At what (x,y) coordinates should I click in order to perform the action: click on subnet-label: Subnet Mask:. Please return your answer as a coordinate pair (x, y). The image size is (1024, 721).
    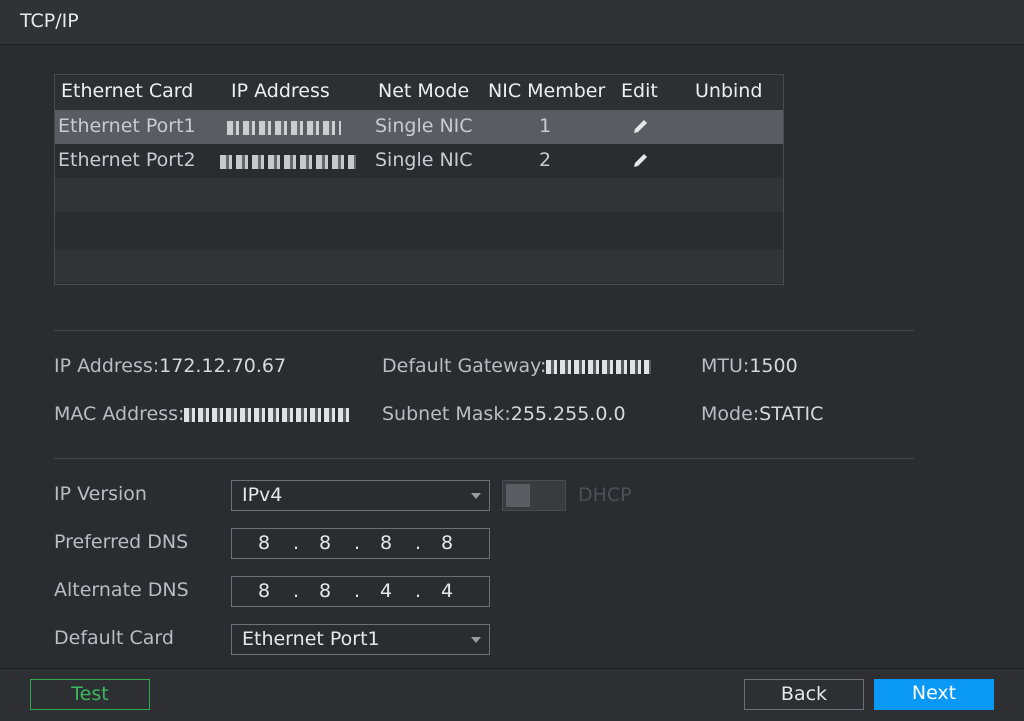
    Looking at the image, I should click on (446, 414).